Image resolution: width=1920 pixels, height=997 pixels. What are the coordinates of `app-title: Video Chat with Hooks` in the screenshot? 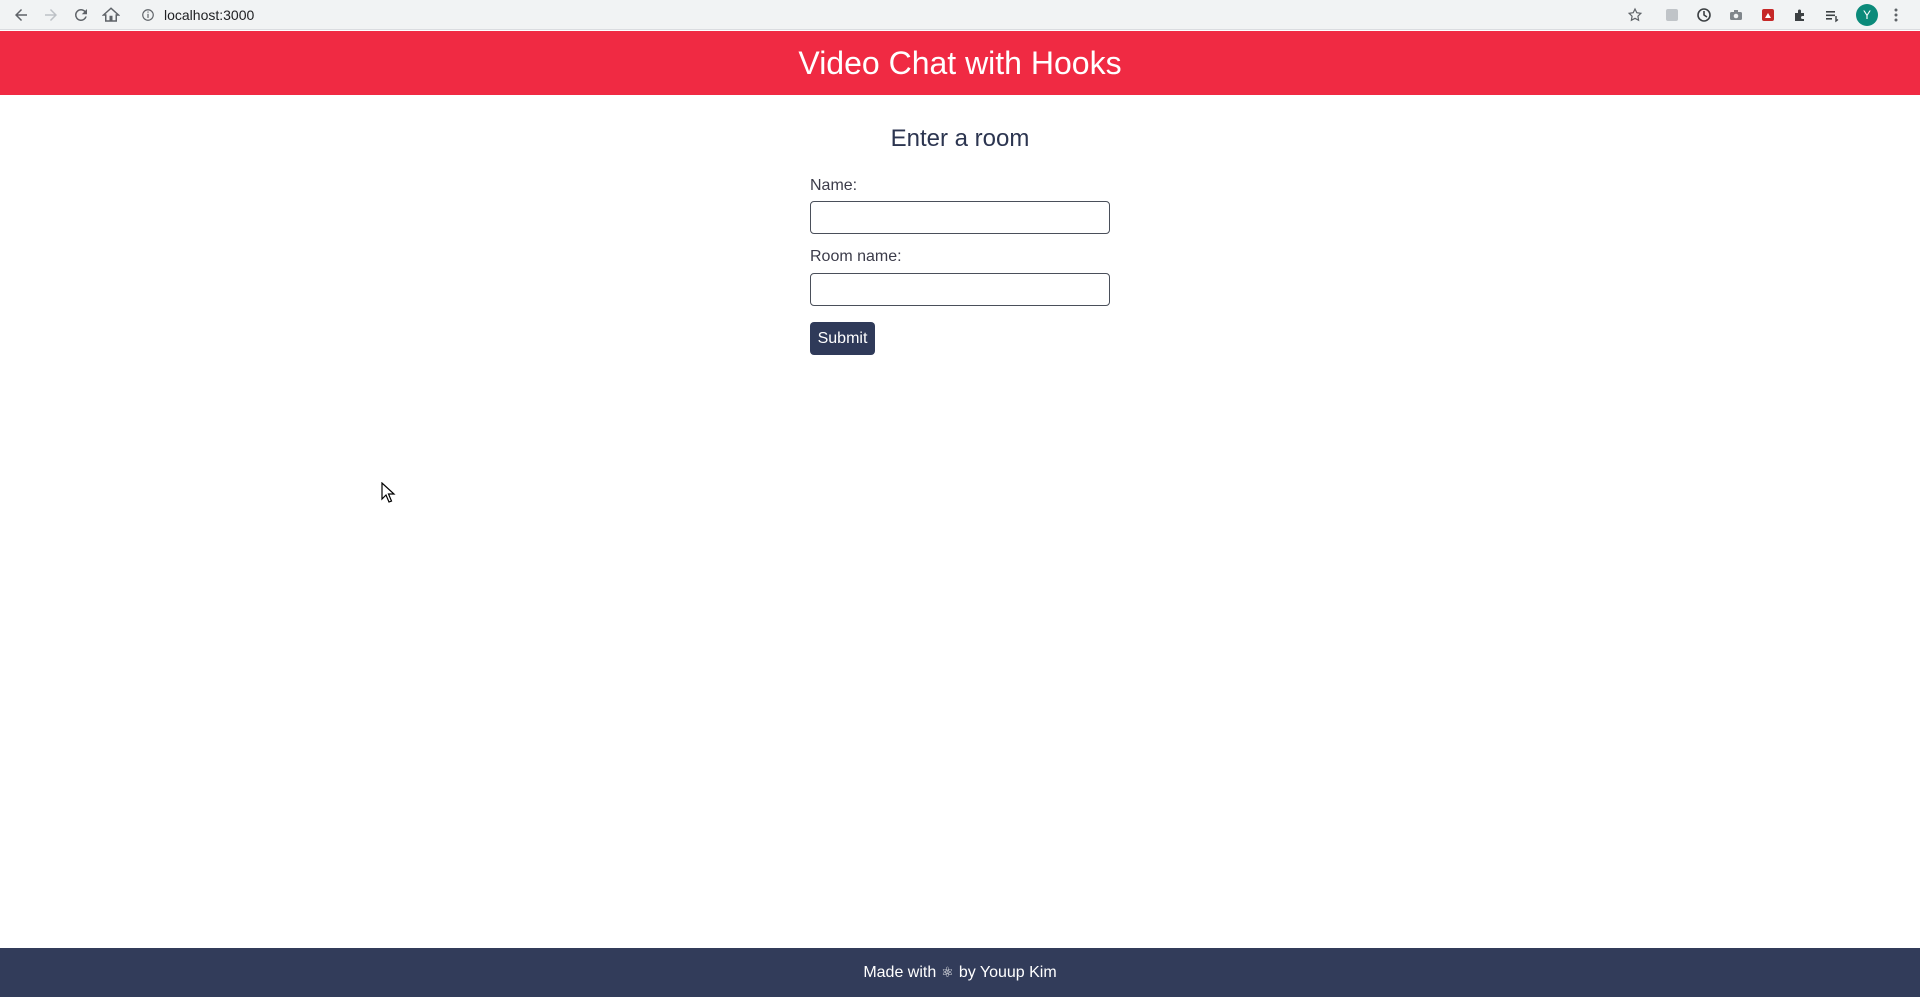 It's located at (960, 62).